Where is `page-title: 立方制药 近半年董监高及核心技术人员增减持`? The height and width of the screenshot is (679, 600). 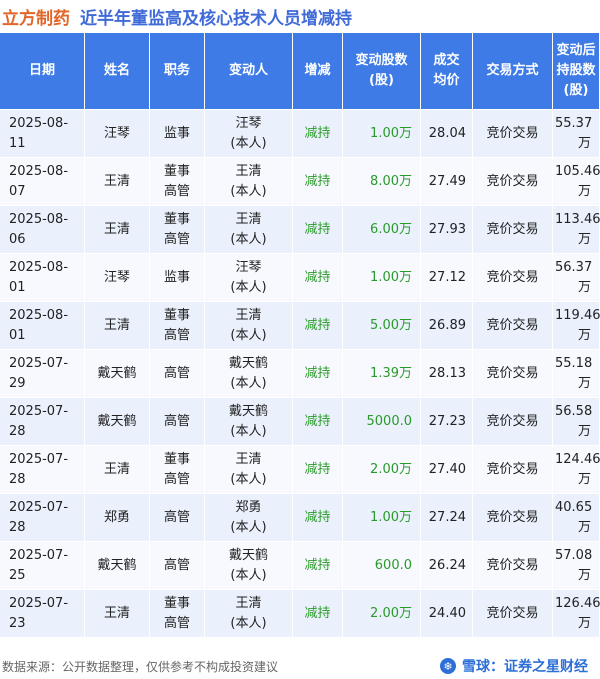
page-title: 立方制药 近半年董监高及核心技术人员增减持 is located at coordinates (300, 16).